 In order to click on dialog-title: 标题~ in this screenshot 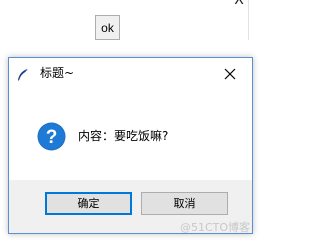, I will do `click(57, 73)`.